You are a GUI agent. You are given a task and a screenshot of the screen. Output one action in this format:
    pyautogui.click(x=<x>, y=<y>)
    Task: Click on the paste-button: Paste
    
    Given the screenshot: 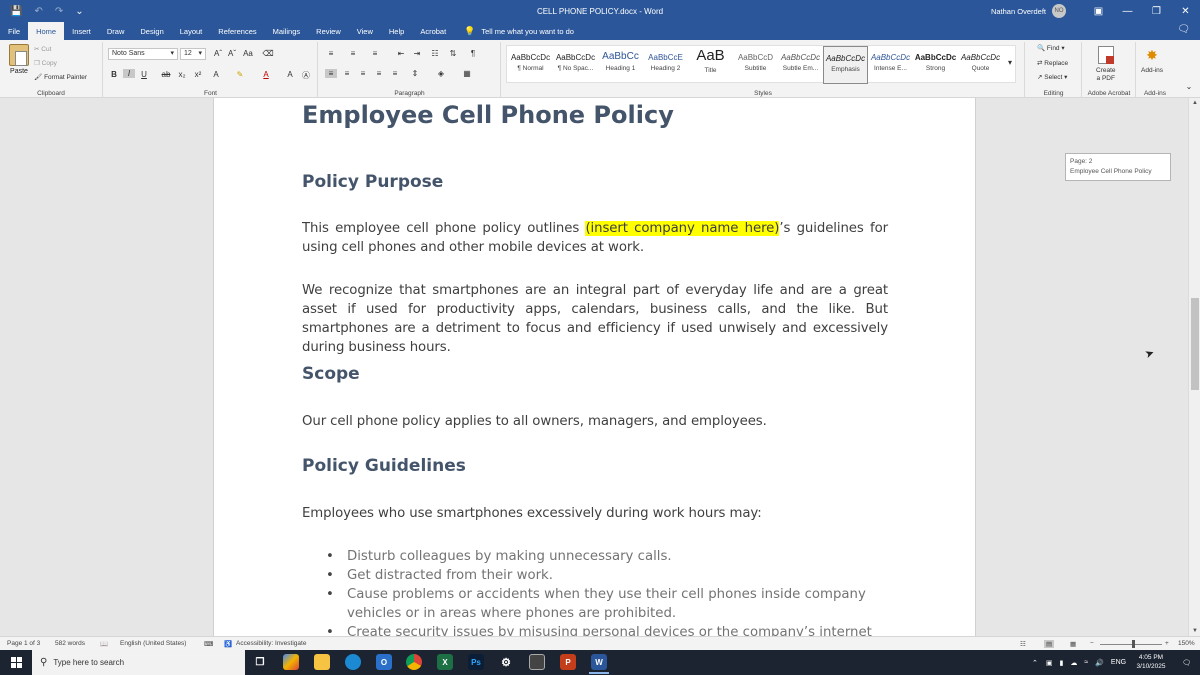 What is the action you would take?
    pyautogui.click(x=19, y=59)
    